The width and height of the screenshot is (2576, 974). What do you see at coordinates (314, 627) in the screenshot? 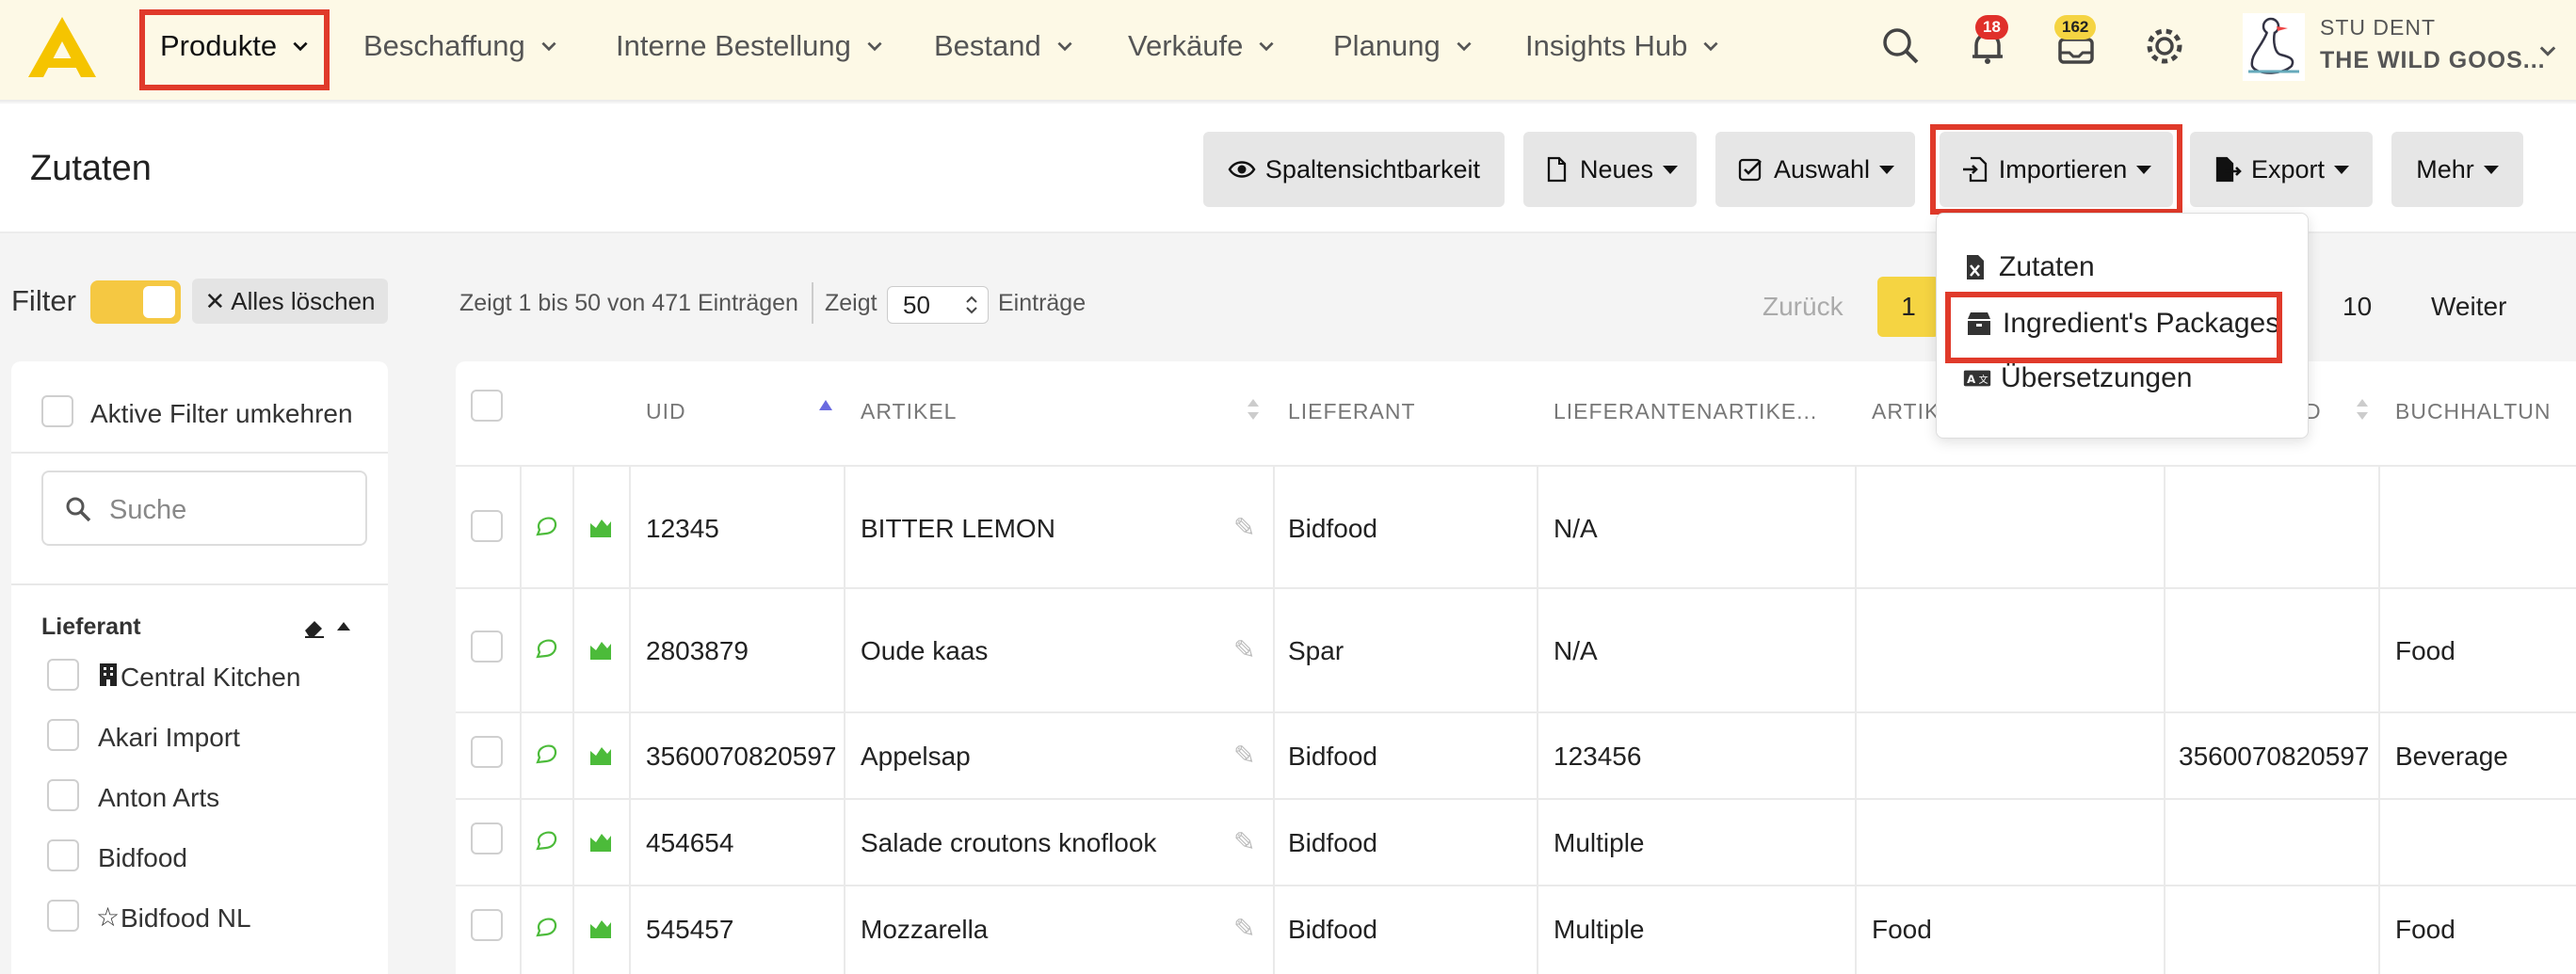
I see `eraser-icon` at bounding box center [314, 627].